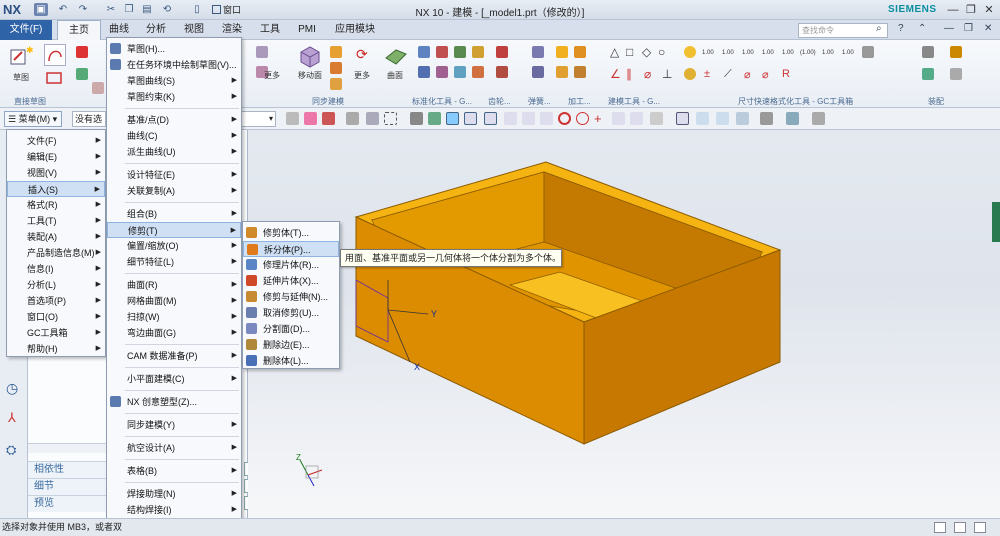 Image resolution: width=1000 pixels, height=536 pixels. What do you see at coordinates (728, 74) in the screenshot?
I see `slope-icon: ⟋` at bounding box center [728, 74].